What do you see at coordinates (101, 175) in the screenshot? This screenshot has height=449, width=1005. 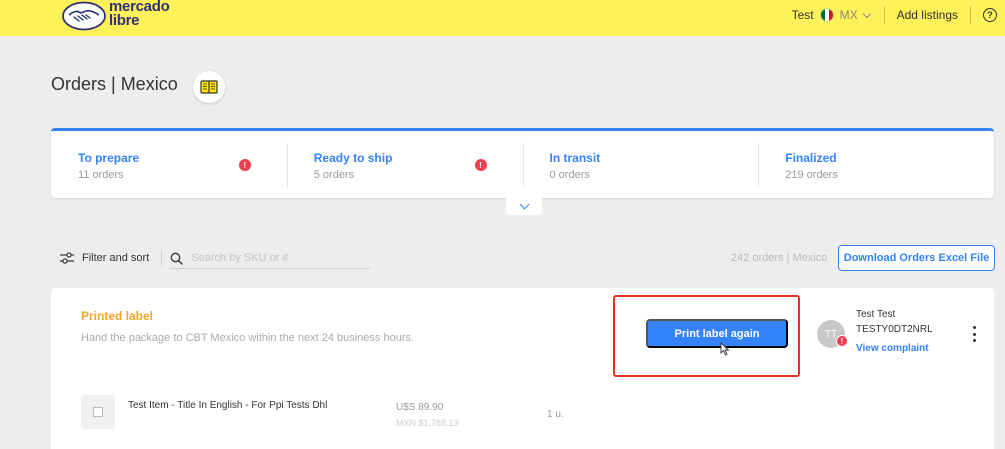 I see `tab-count: 11 orders` at bounding box center [101, 175].